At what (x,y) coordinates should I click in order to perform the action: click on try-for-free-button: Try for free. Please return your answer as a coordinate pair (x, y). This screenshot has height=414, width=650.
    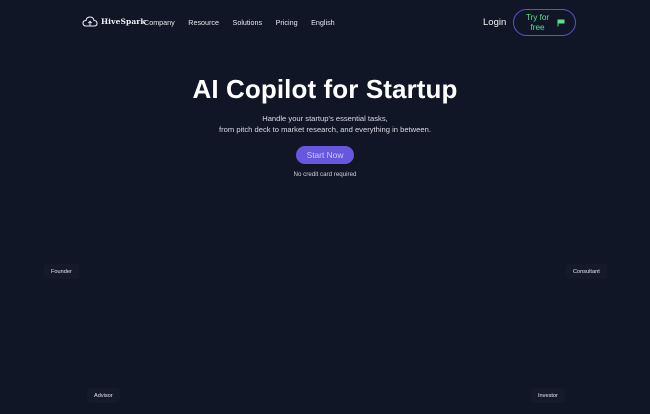
    Looking at the image, I should click on (544, 22).